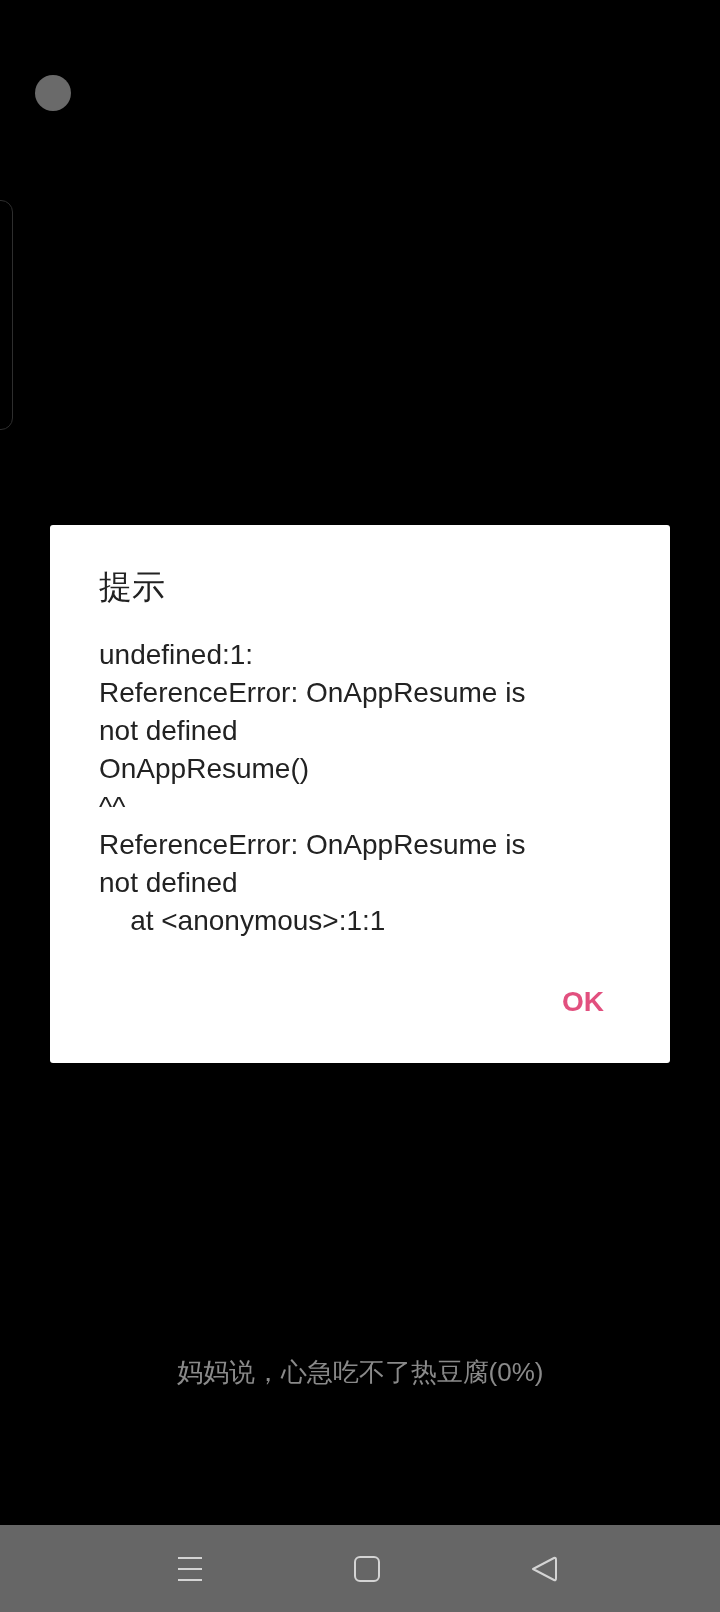 The height and width of the screenshot is (1612, 720). Describe the element at coordinates (367, 1568) in the screenshot. I see `square-icon` at that location.